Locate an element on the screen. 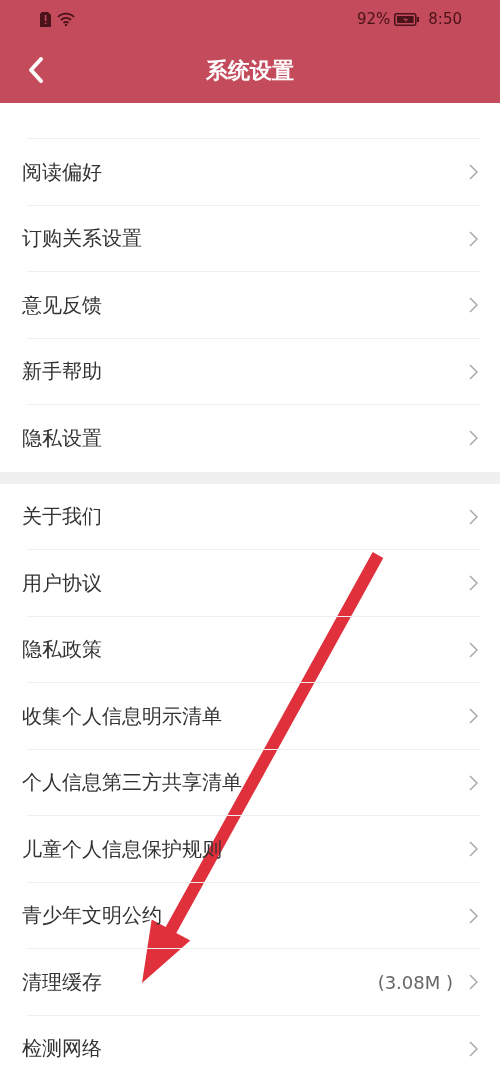 The image size is (500, 1084). clock: 8:50 is located at coordinates (445, 19).